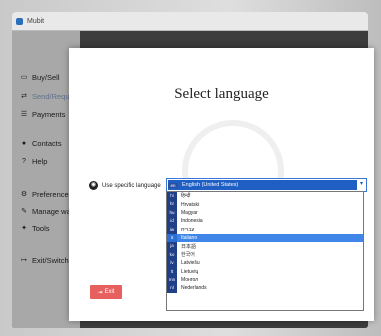 The height and width of the screenshot is (336, 381). I want to click on exit-icon: ⇥, so click(100, 292).